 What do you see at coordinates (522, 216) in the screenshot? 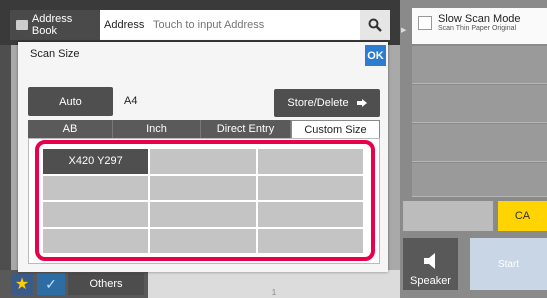
I see `ca-button: CA` at bounding box center [522, 216].